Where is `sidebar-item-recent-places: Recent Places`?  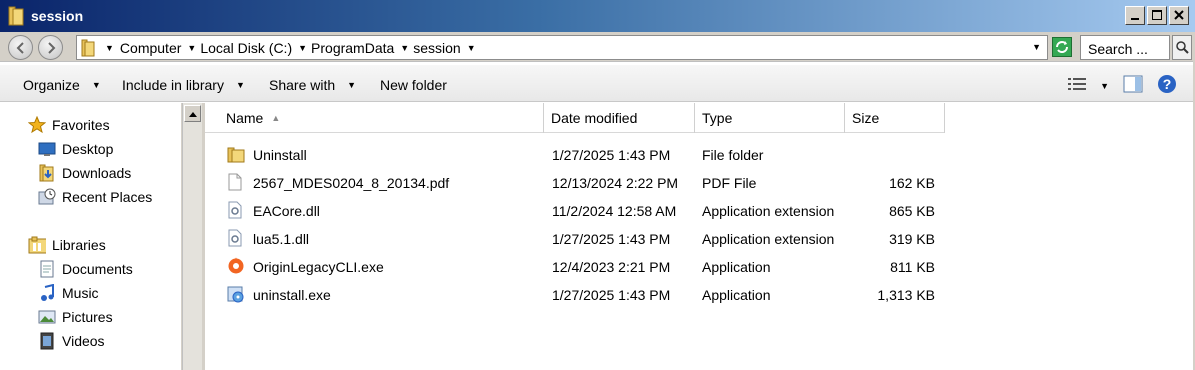 sidebar-item-recent-places: Recent Places is located at coordinates (95, 197).